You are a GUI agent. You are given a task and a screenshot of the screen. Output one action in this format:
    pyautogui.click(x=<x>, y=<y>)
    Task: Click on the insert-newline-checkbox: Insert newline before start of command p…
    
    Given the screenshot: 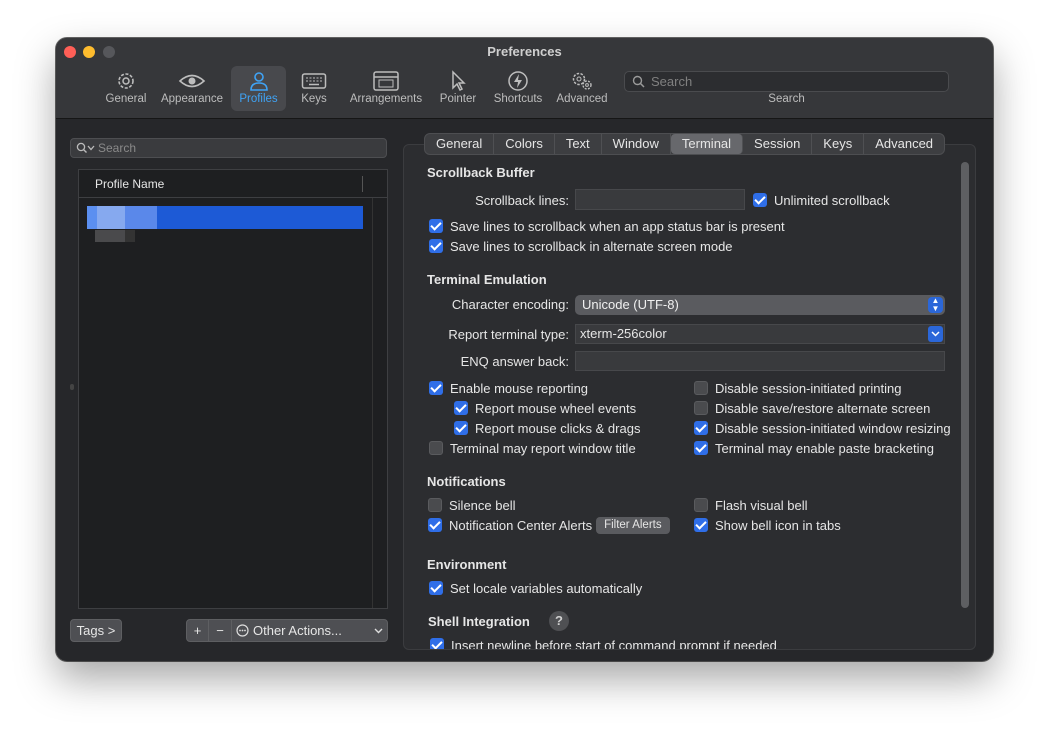 What is the action you would take?
    pyautogui.click(x=603, y=643)
    